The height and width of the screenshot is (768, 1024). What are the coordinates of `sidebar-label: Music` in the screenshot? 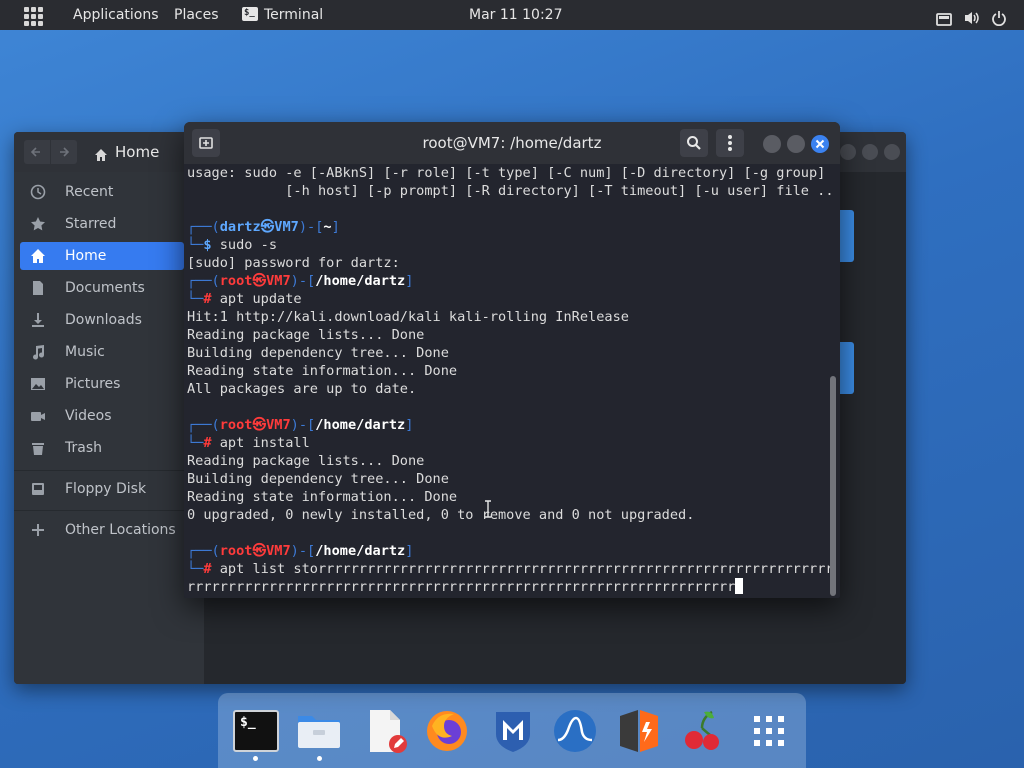 It's located at (85, 352).